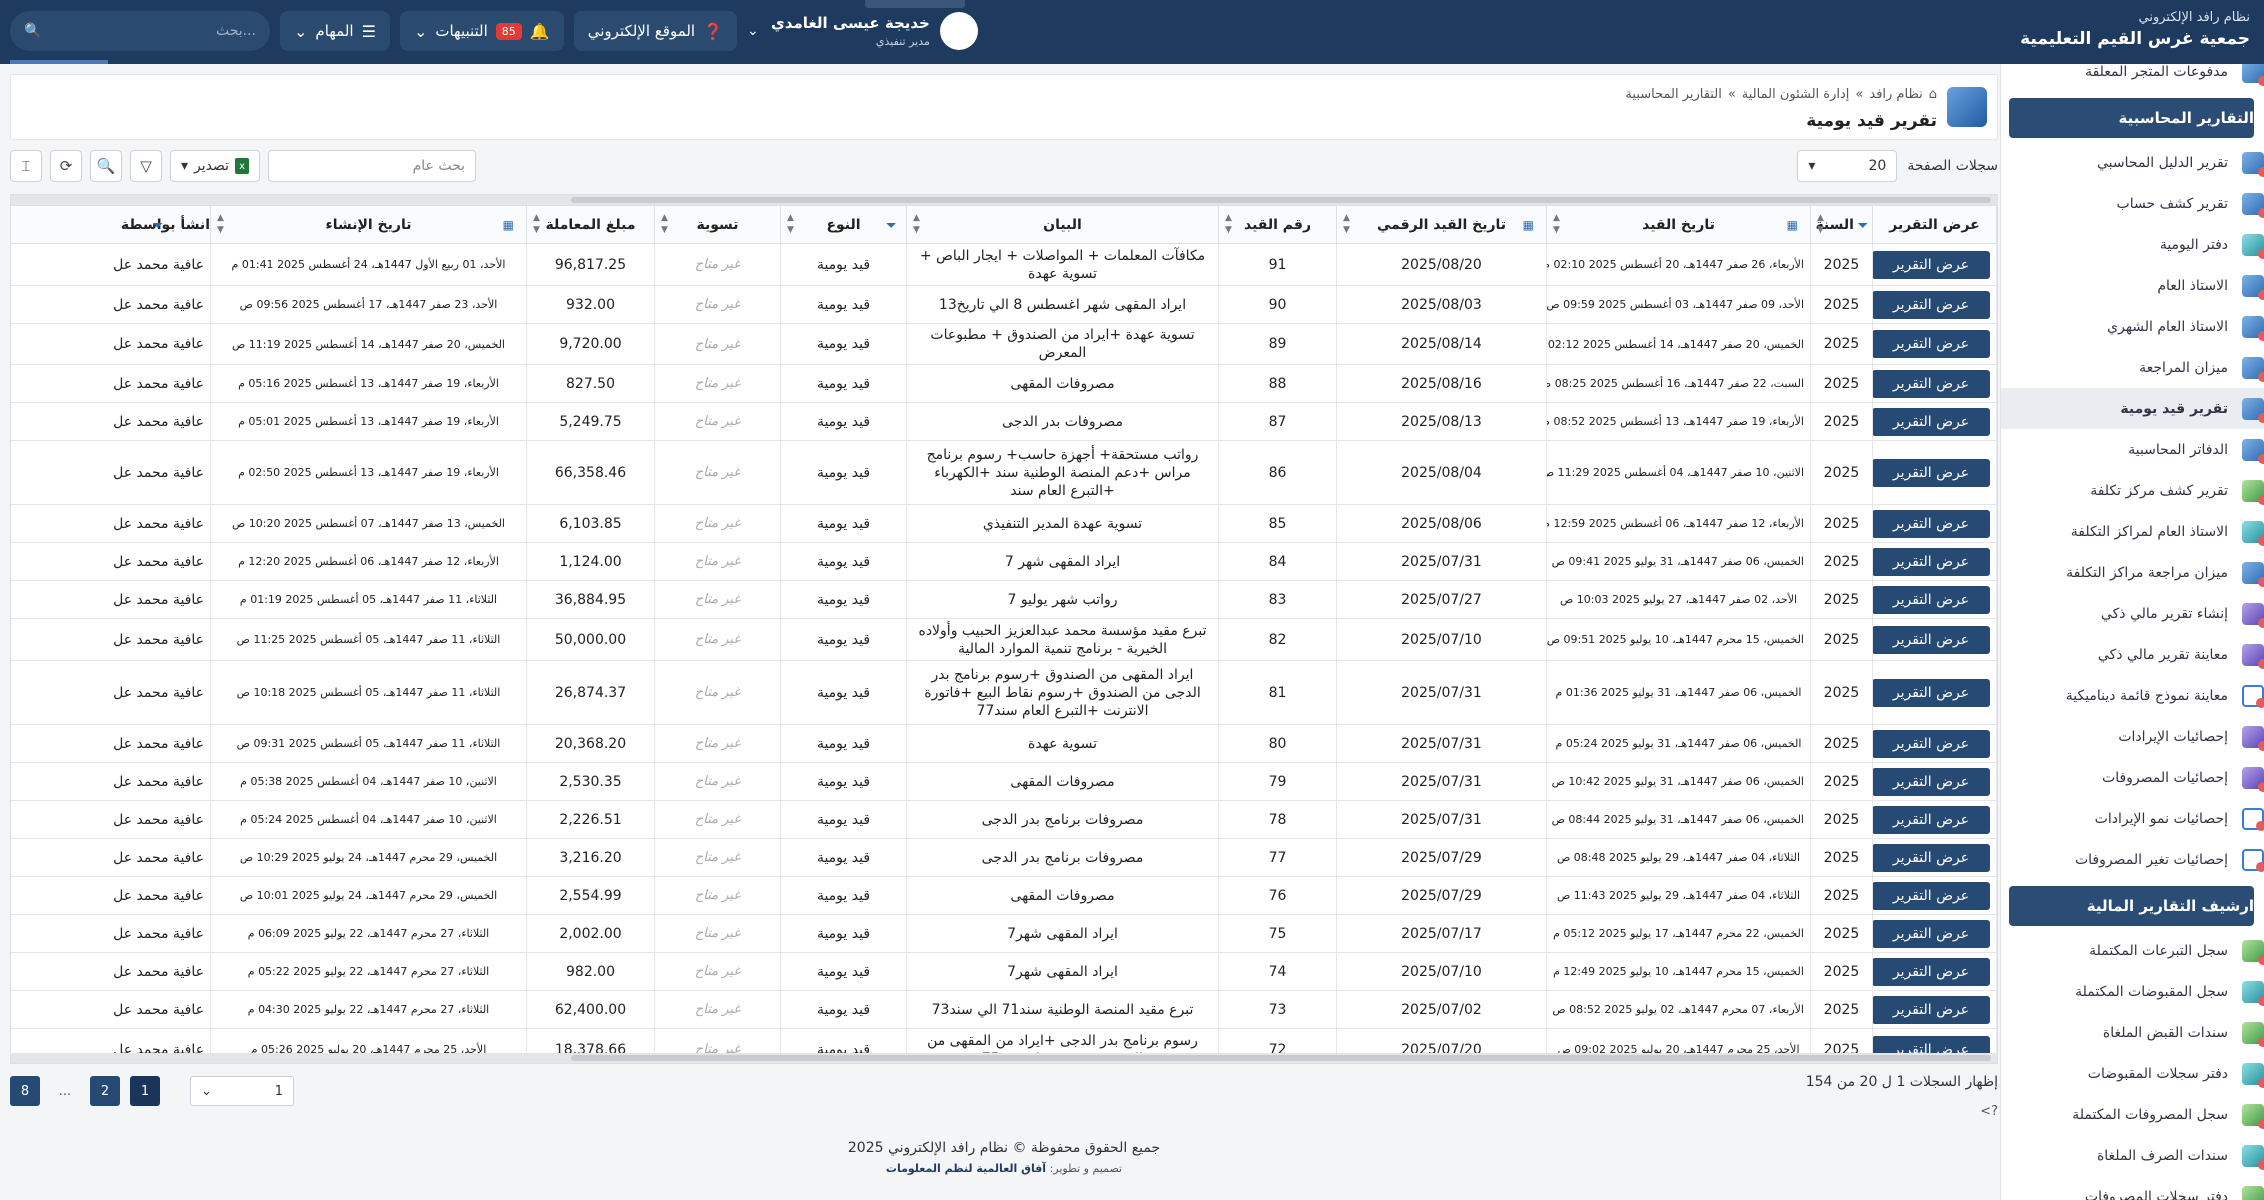 This screenshot has height=1200, width=2264. What do you see at coordinates (1441, 224) in the screenshot?
I see `col-entry-date-numeric: ▲ ▼ تاريخ القيد الرقمي ▦` at bounding box center [1441, 224].